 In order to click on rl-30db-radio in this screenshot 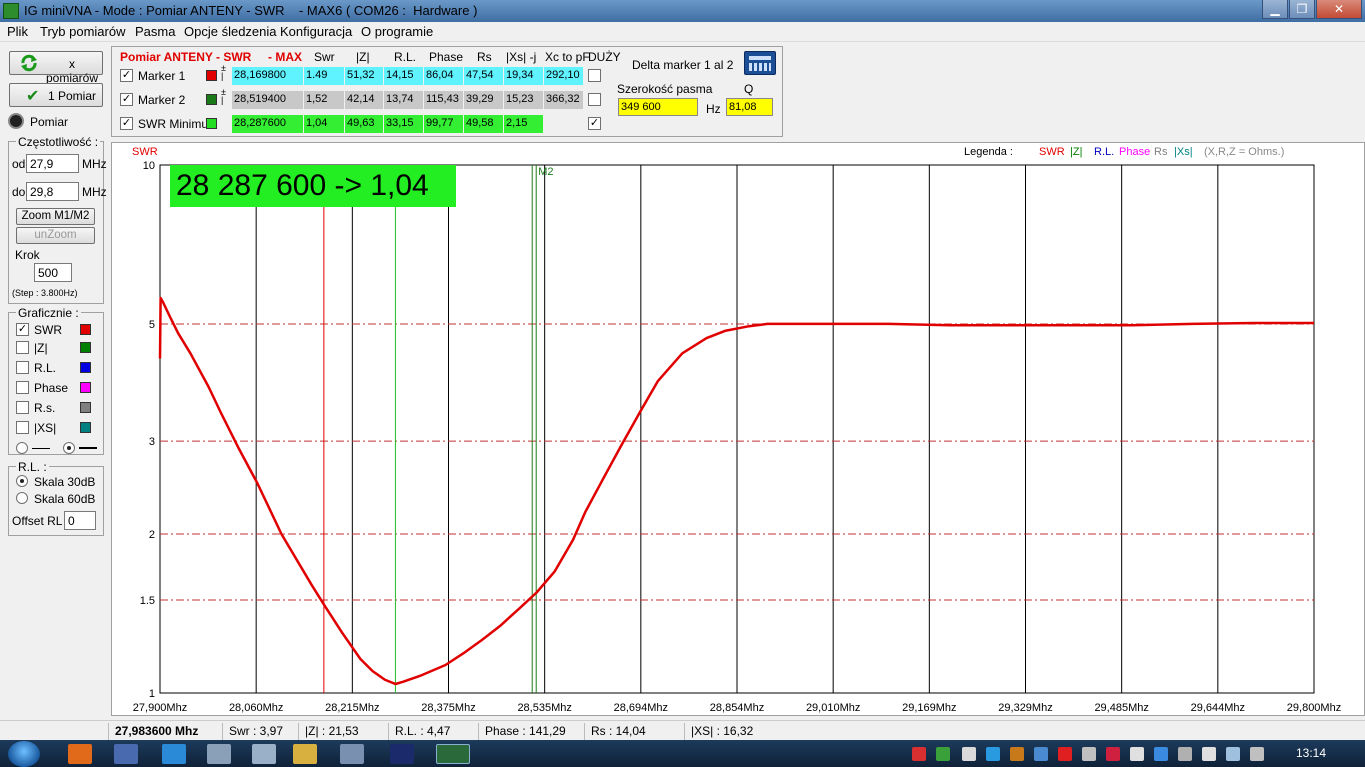, I will do `click(22, 481)`.